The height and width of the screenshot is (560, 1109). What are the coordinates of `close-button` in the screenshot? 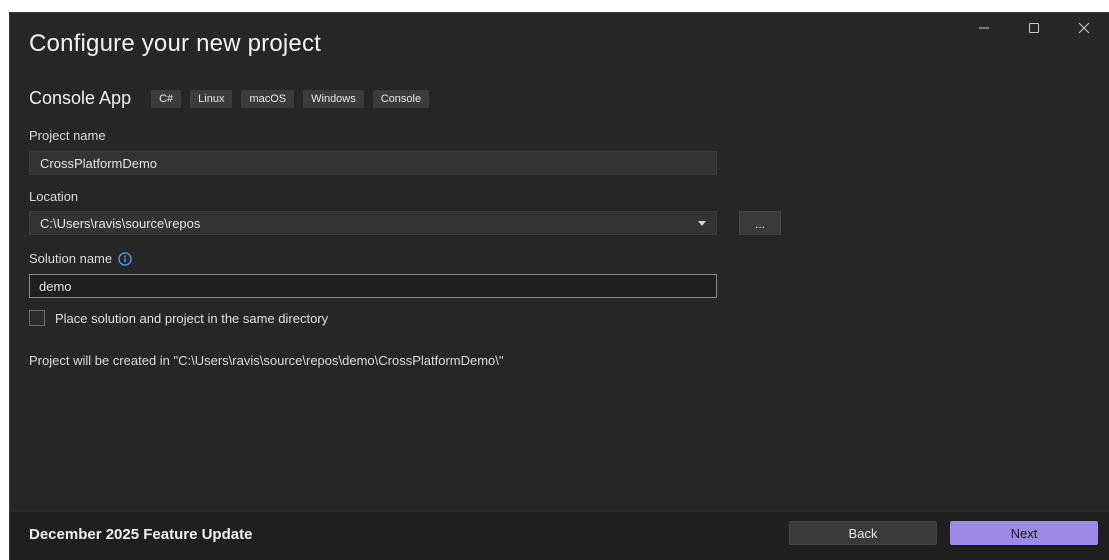 It's located at (1084, 28).